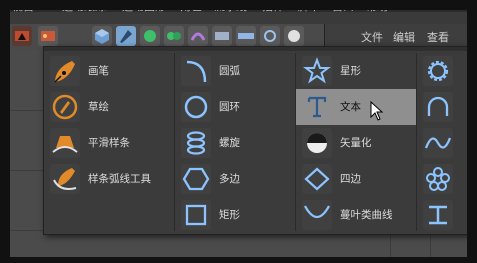  Describe the element at coordinates (98, 107) in the screenshot. I see `tool-sketch-label: 草绘` at that location.